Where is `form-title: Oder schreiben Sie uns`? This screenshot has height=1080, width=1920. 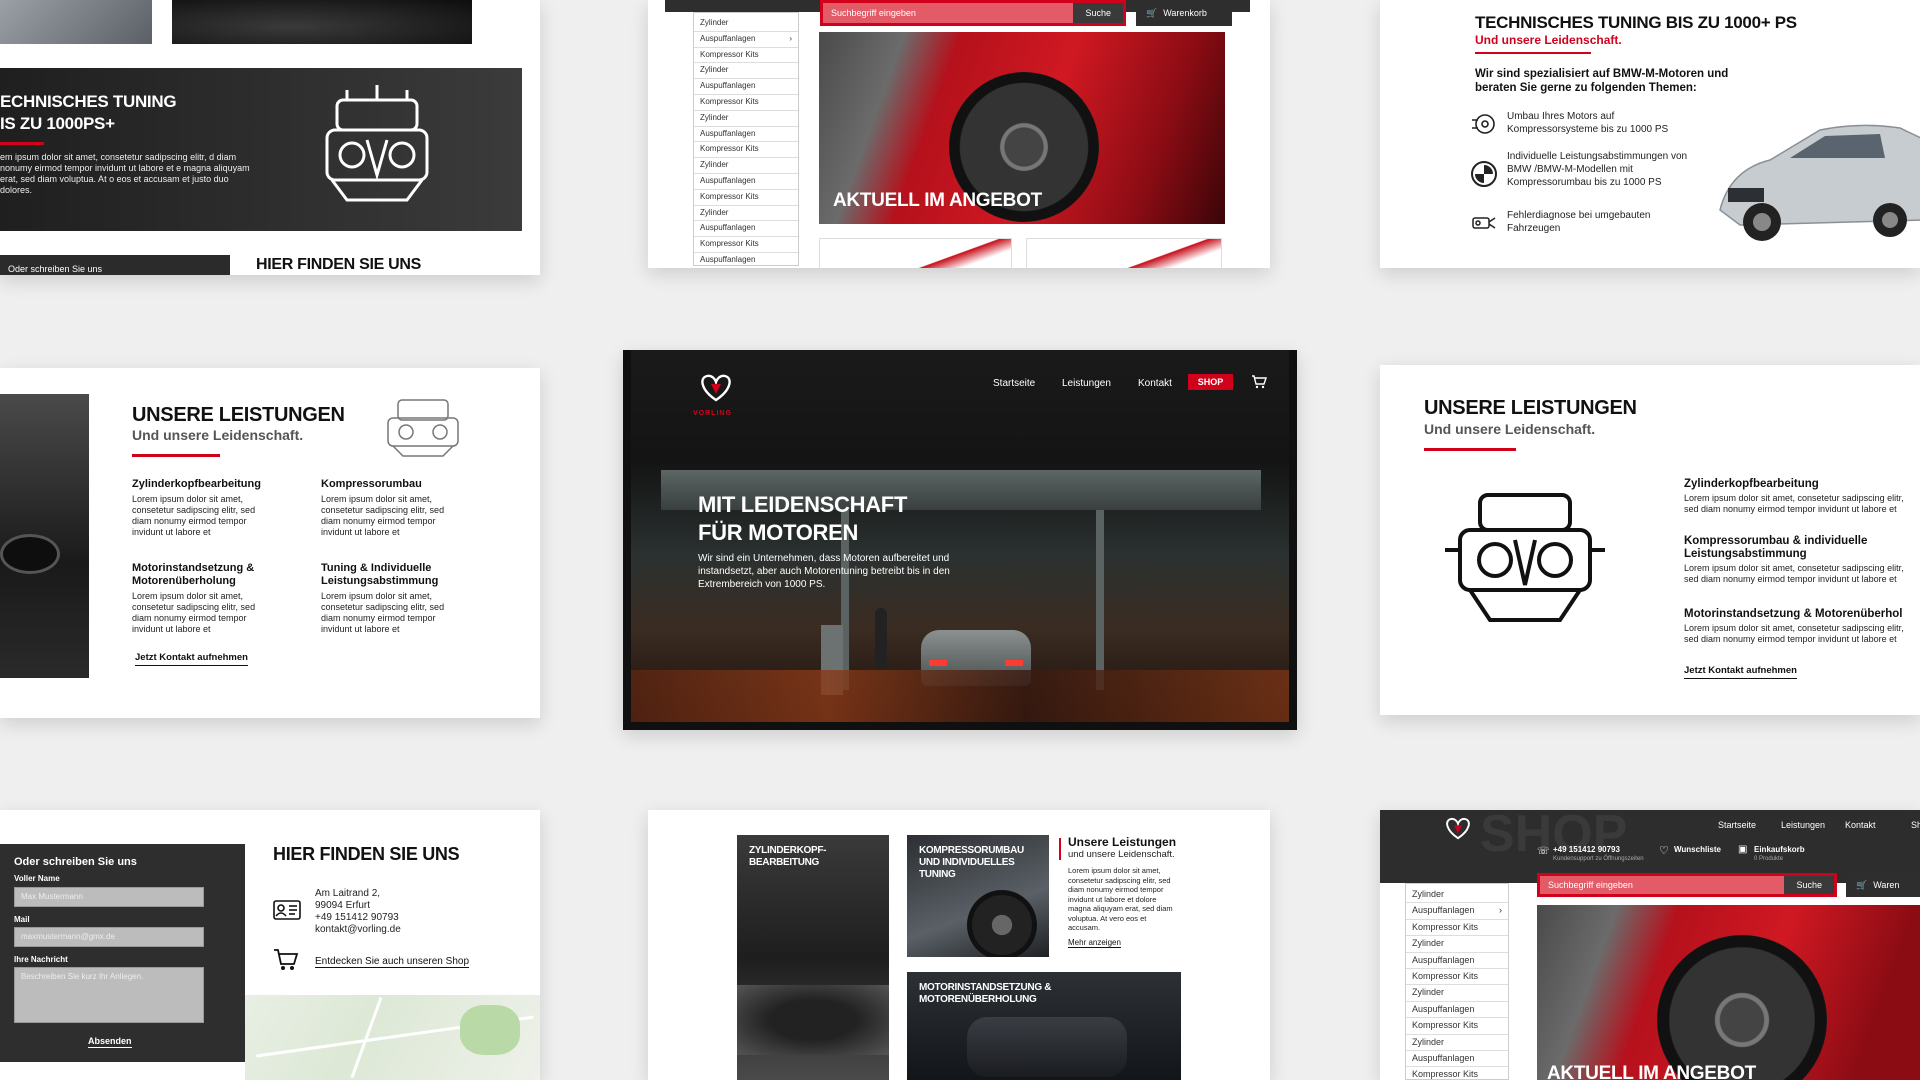 form-title: Oder schreiben Sie uns is located at coordinates (75, 862).